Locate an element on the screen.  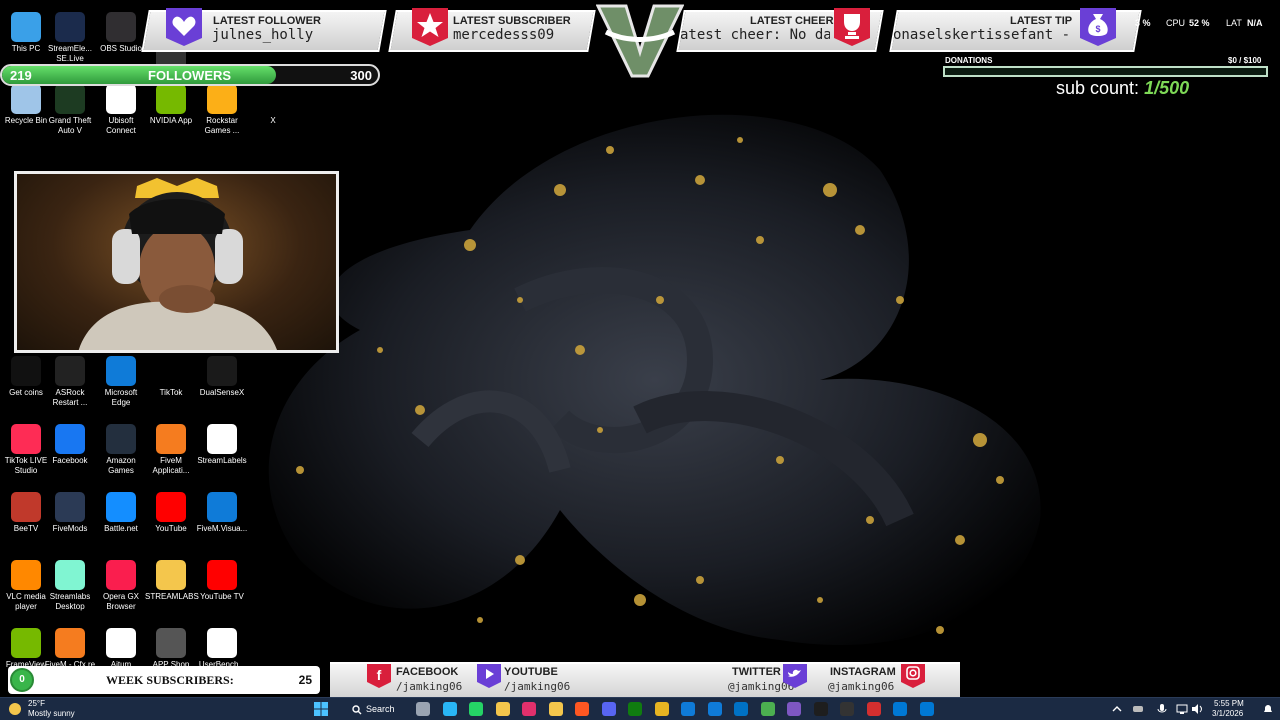
desktop-shortcut: DualSenseX is located at coordinates (222, 384).